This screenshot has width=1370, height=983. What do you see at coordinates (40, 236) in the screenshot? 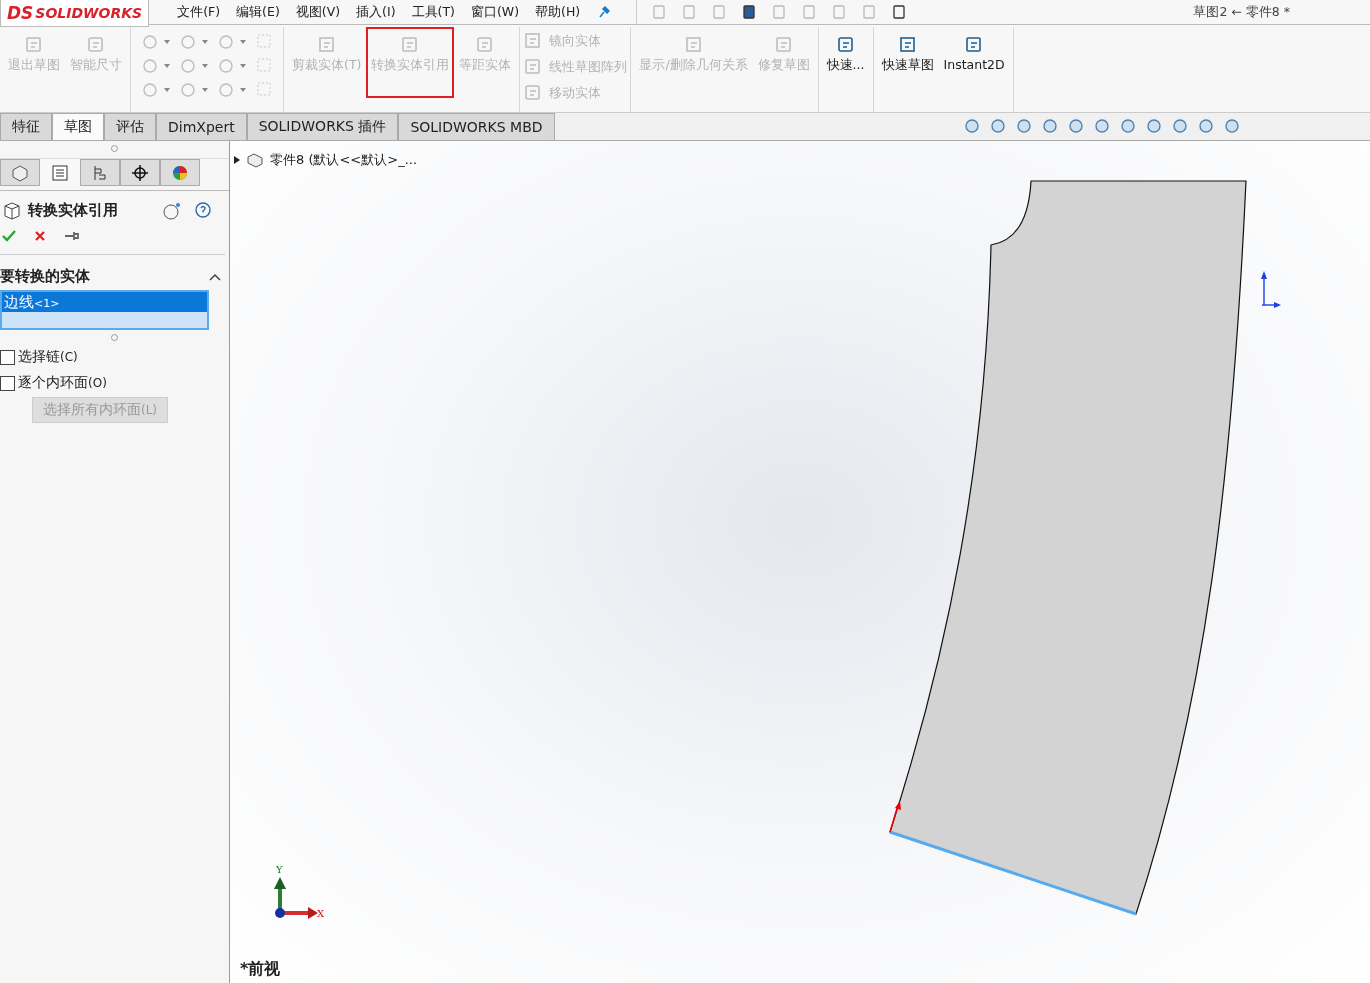
I see `cancel-icon` at bounding box center [40, 236].